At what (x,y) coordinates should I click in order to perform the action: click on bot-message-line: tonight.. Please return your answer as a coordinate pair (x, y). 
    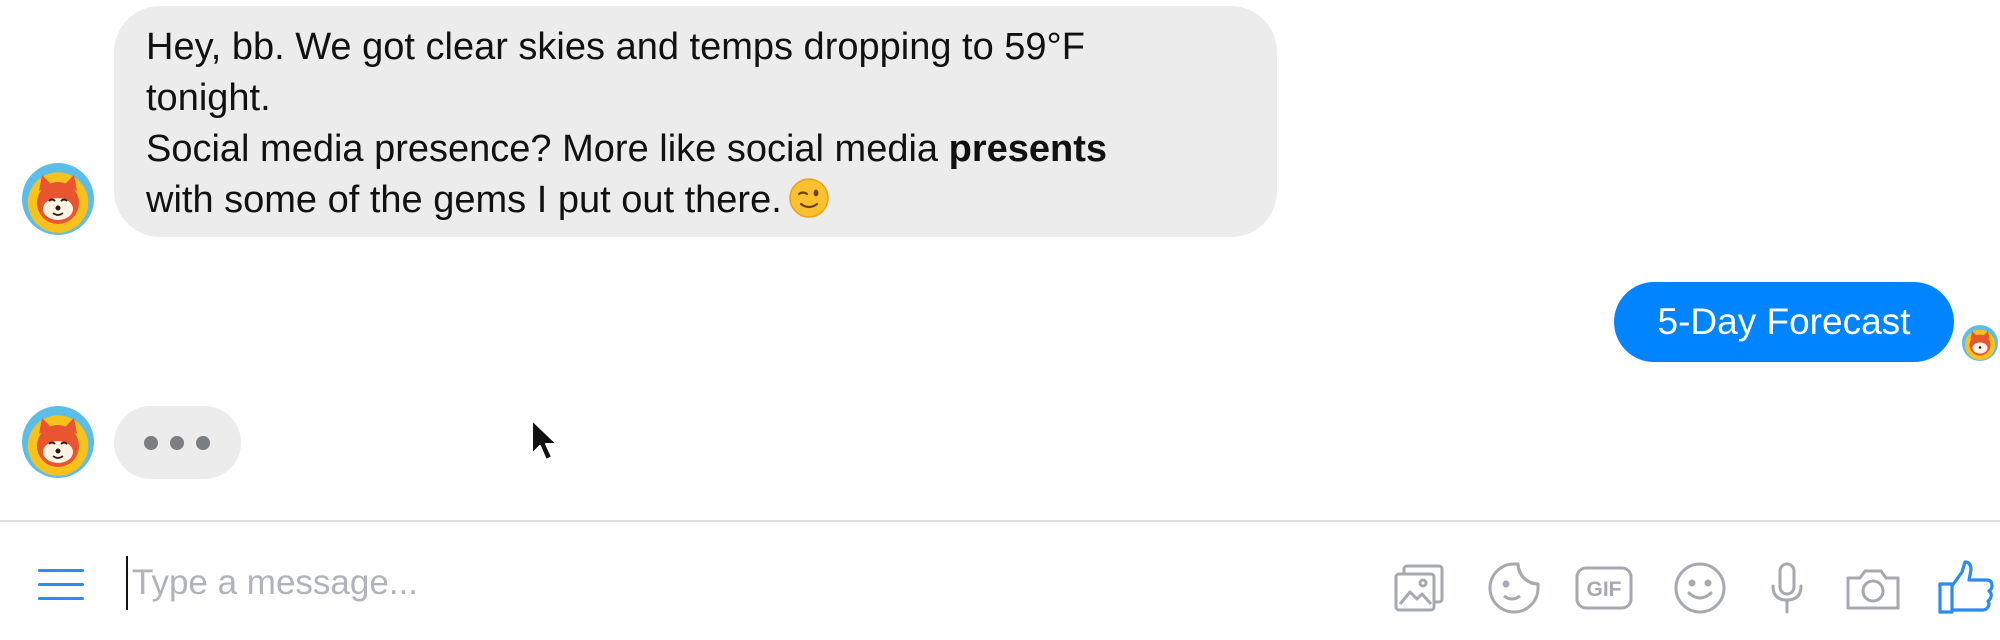
    Looking at the image, I should click on (208, 98).